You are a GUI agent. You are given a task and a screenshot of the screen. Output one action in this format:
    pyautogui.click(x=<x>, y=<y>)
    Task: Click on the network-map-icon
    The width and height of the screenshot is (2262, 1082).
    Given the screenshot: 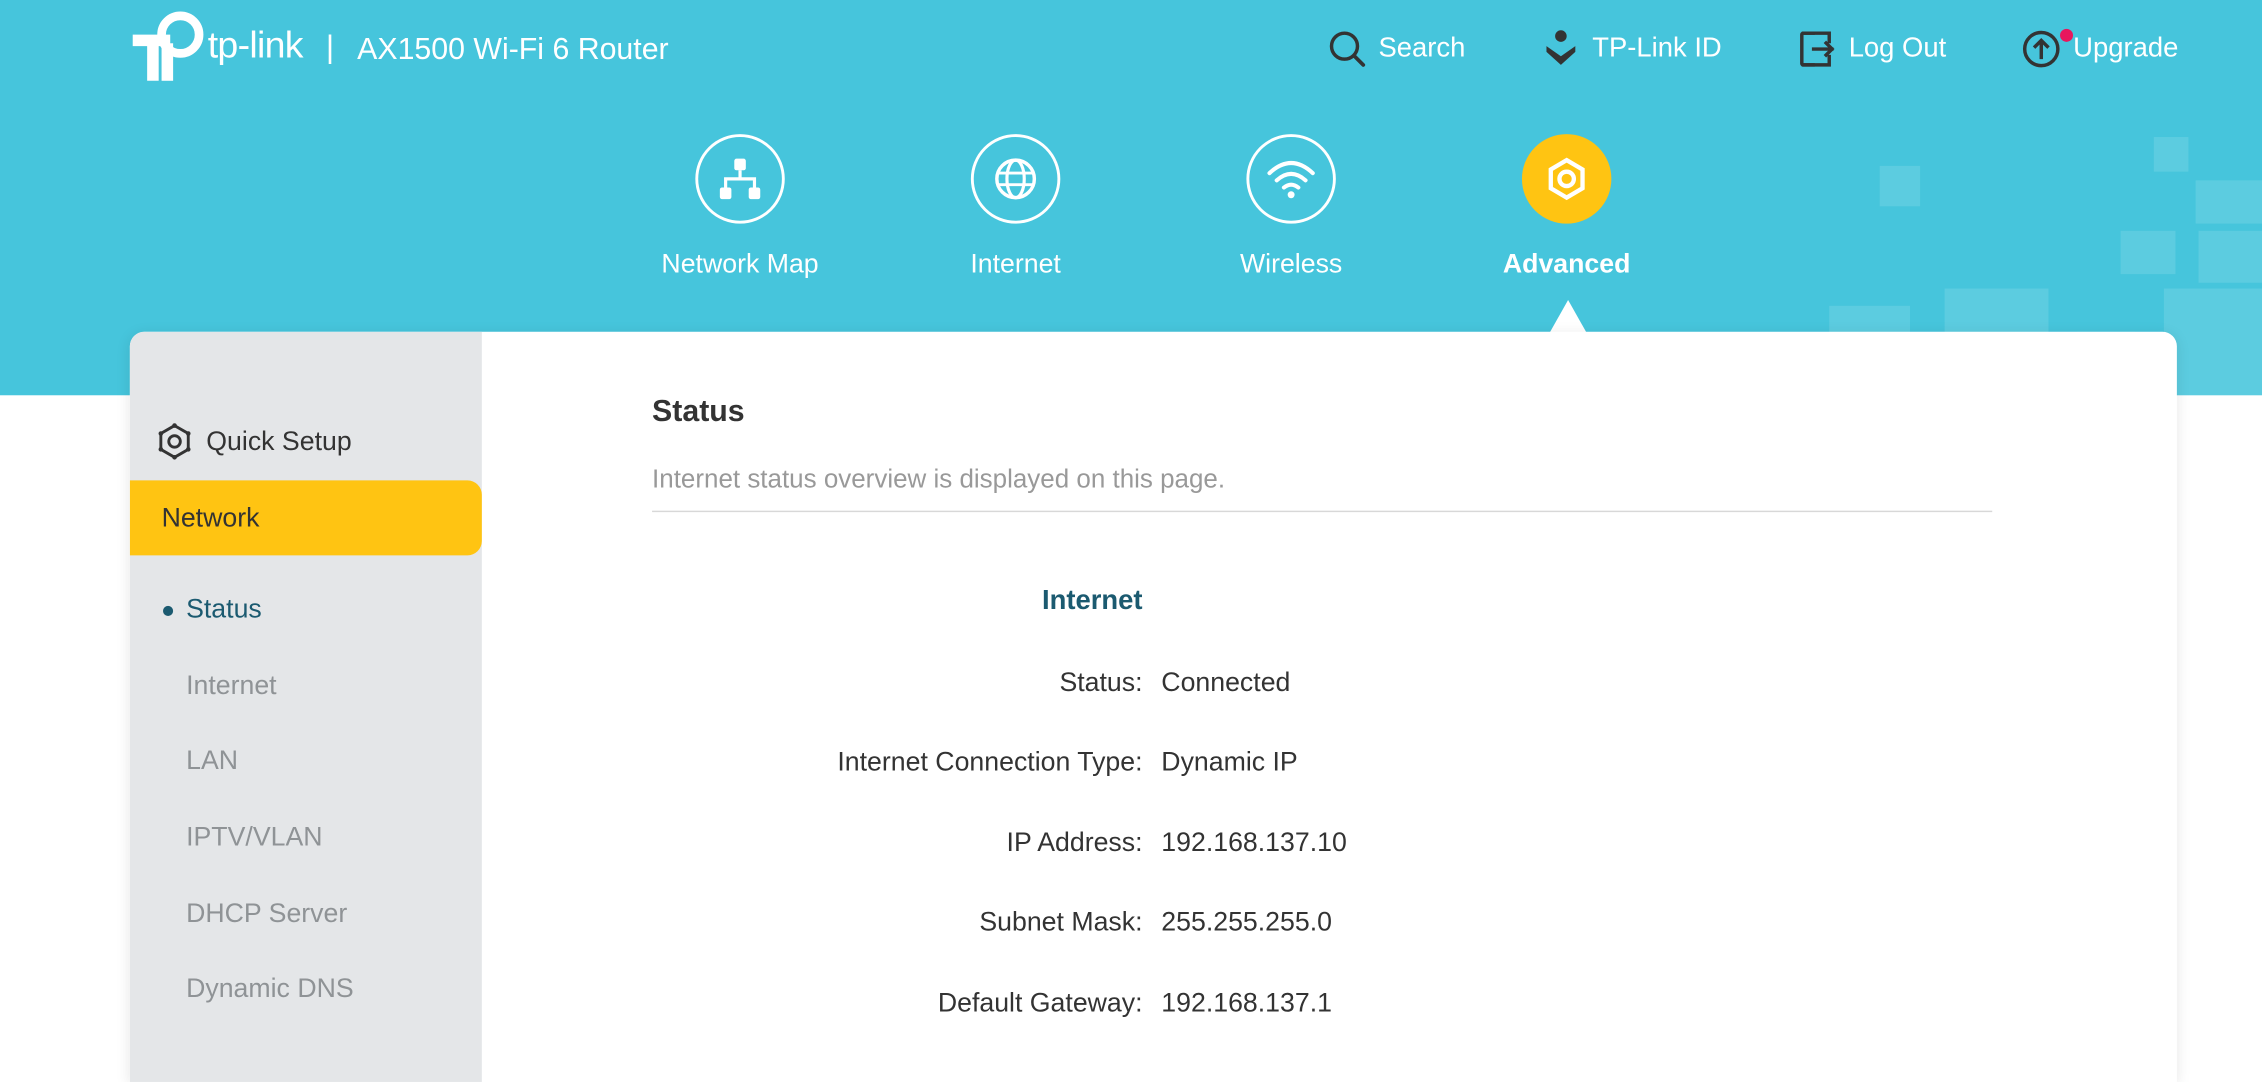 What is the action you would take?
    pyautogui.click(x=740, y=179)
    